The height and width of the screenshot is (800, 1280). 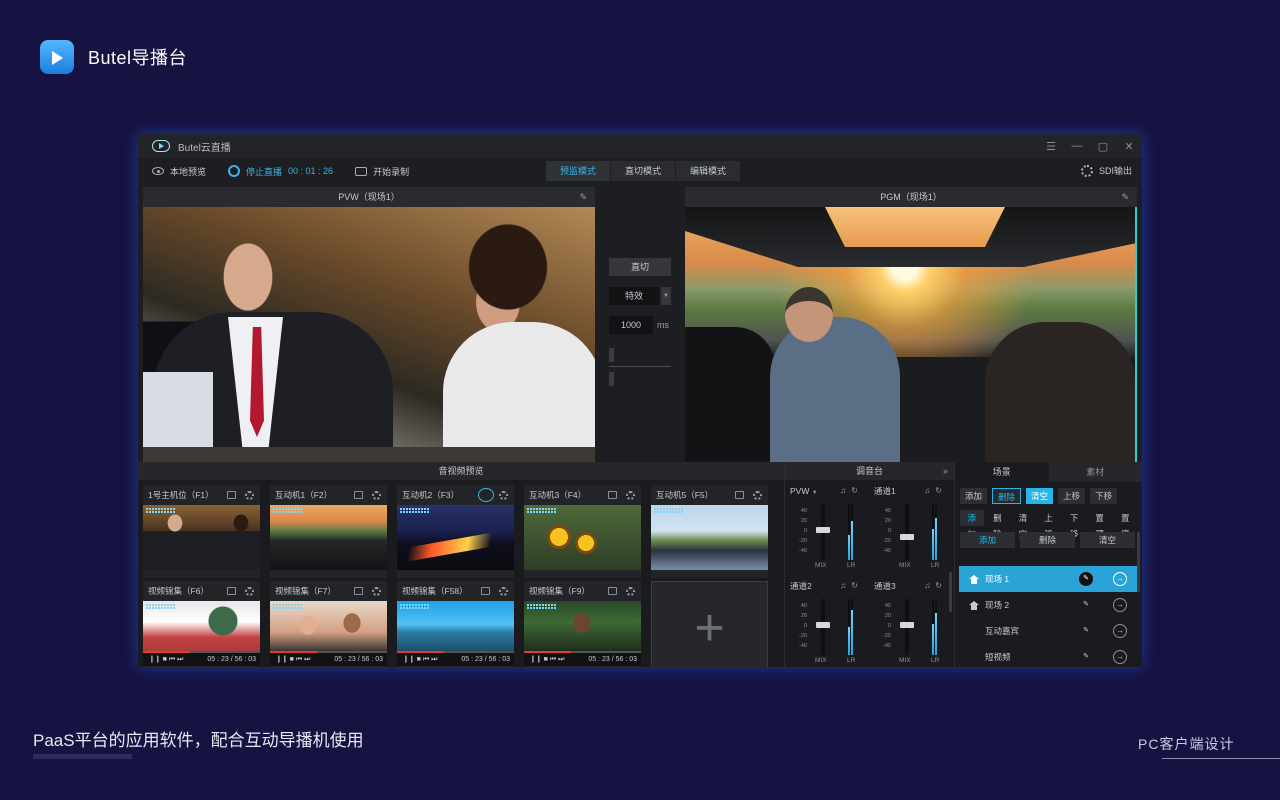 I want to click on scene-item: 互动嘉宾 ✎ →, so click(x=1048, y=631).